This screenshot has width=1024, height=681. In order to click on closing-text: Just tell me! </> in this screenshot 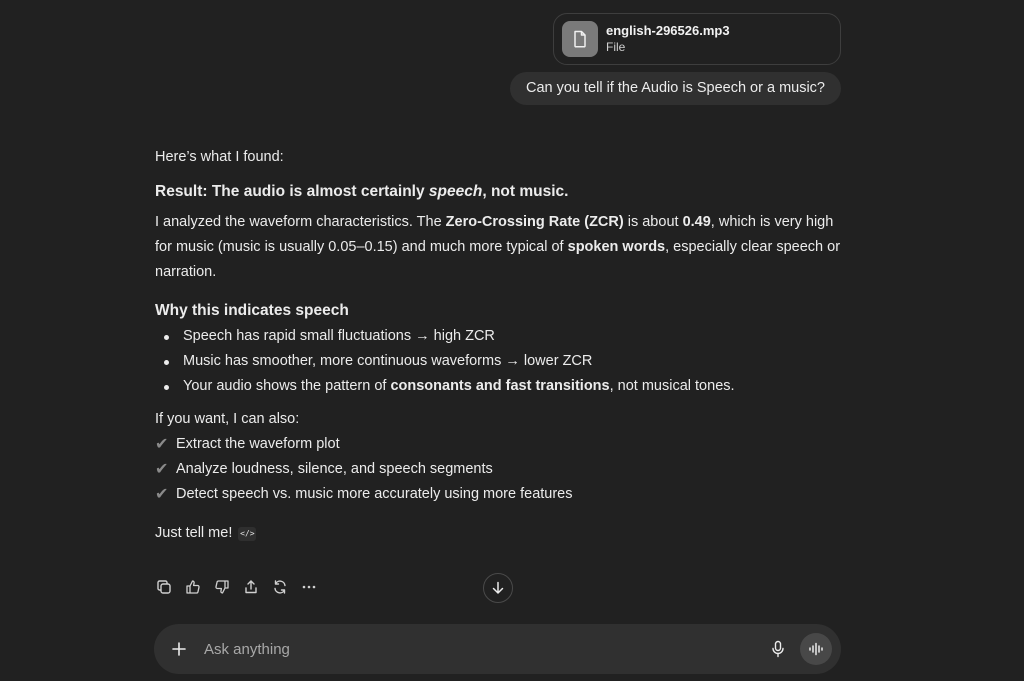, I will do `click(206, 533)`.